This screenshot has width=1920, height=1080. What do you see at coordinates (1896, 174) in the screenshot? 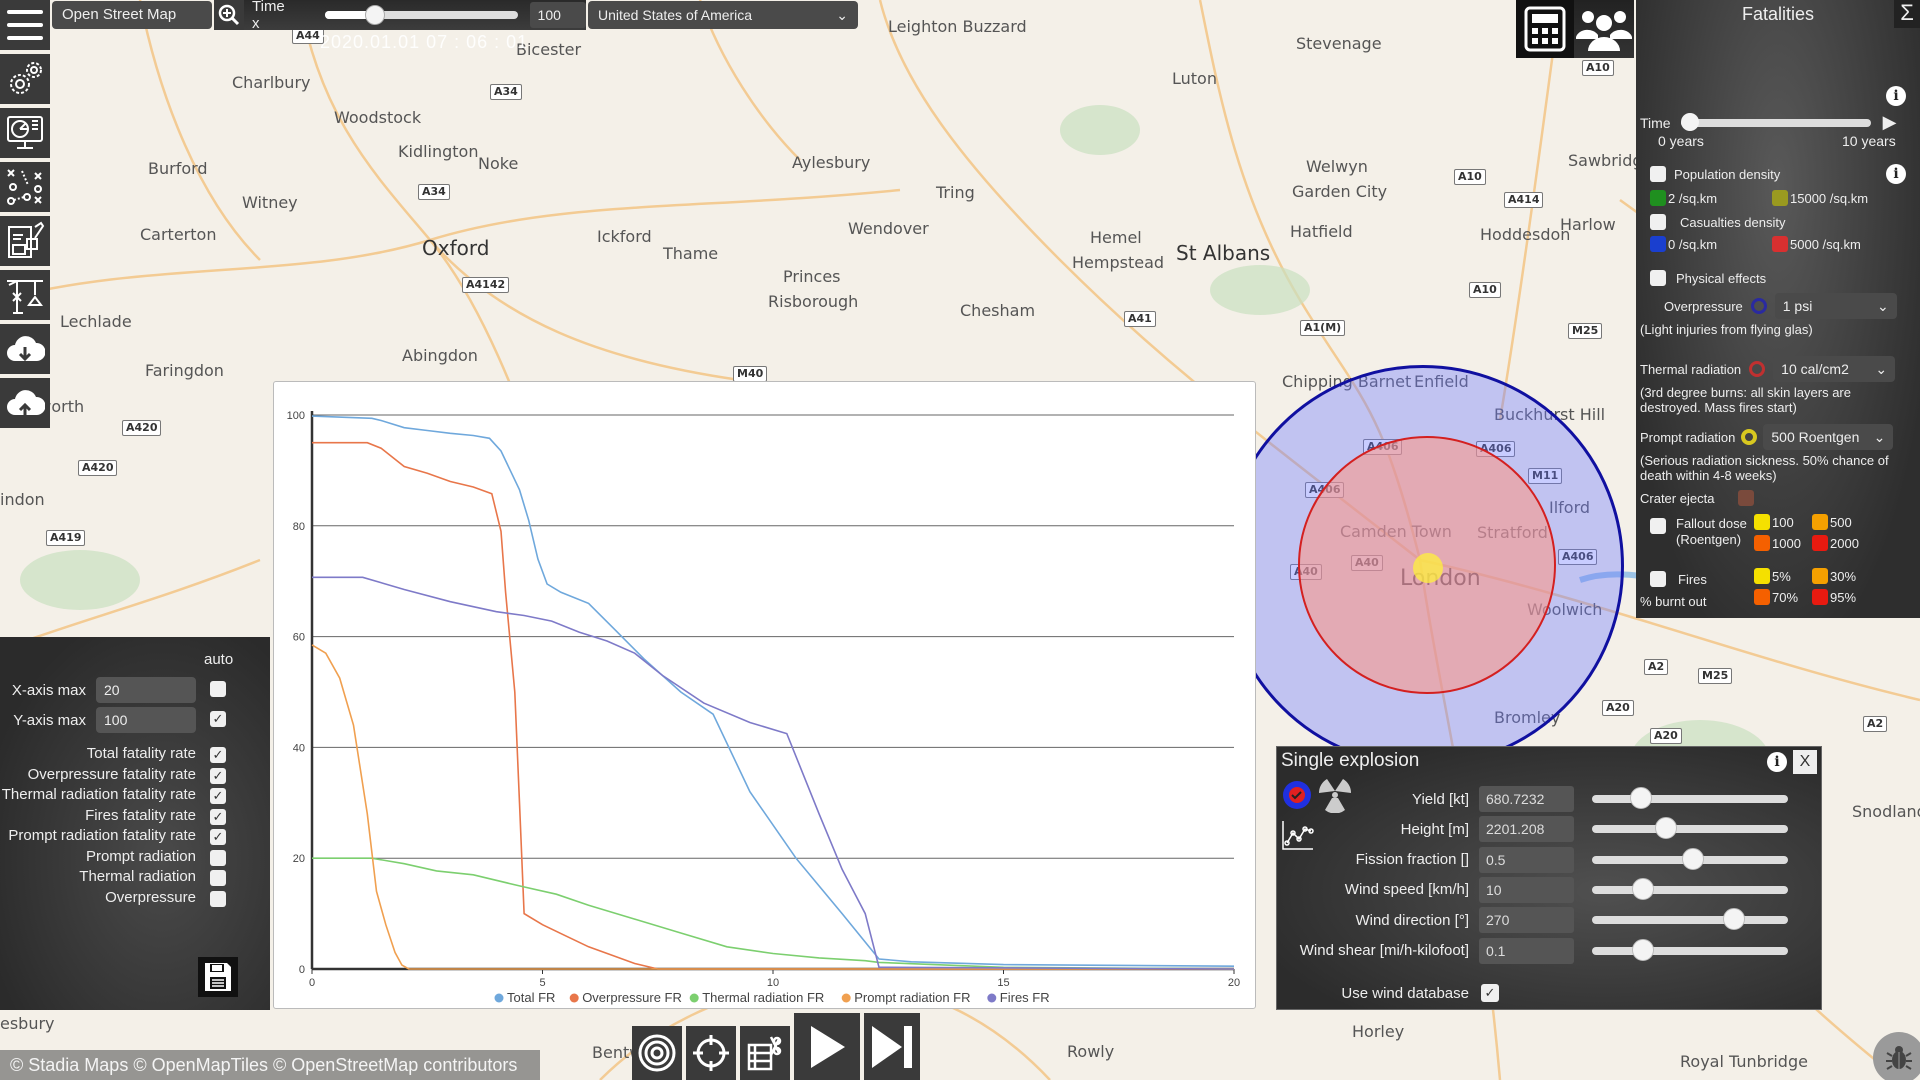
I see `population-info-icon: i` at bounding box center [1896, 174].